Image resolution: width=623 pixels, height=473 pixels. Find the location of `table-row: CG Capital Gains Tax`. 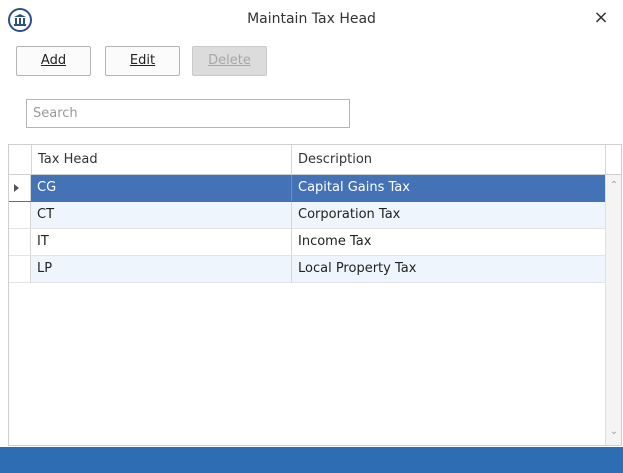

table-row: CG Capital Gains Tax is located at coordinates (307, 188).